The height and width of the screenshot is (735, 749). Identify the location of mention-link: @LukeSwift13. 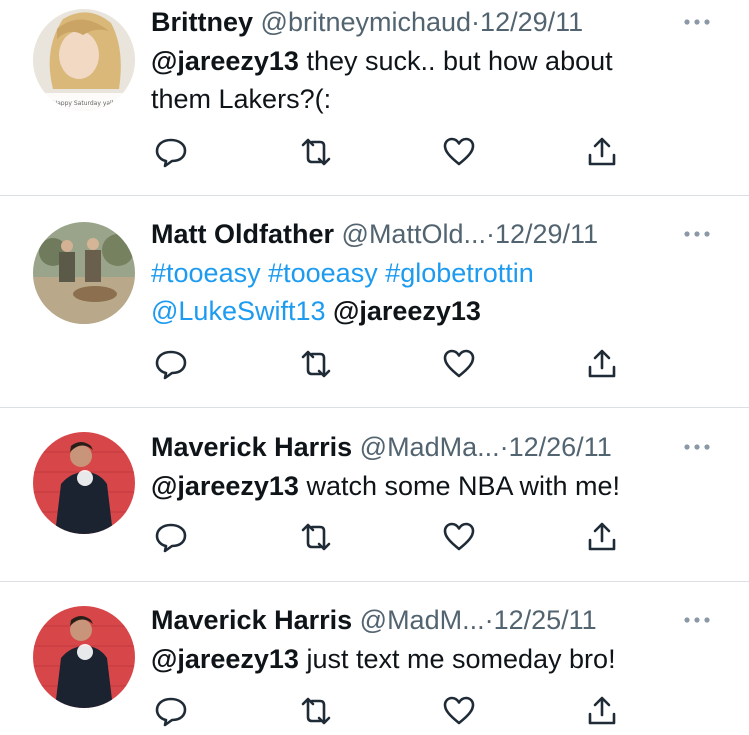
(238, 311).